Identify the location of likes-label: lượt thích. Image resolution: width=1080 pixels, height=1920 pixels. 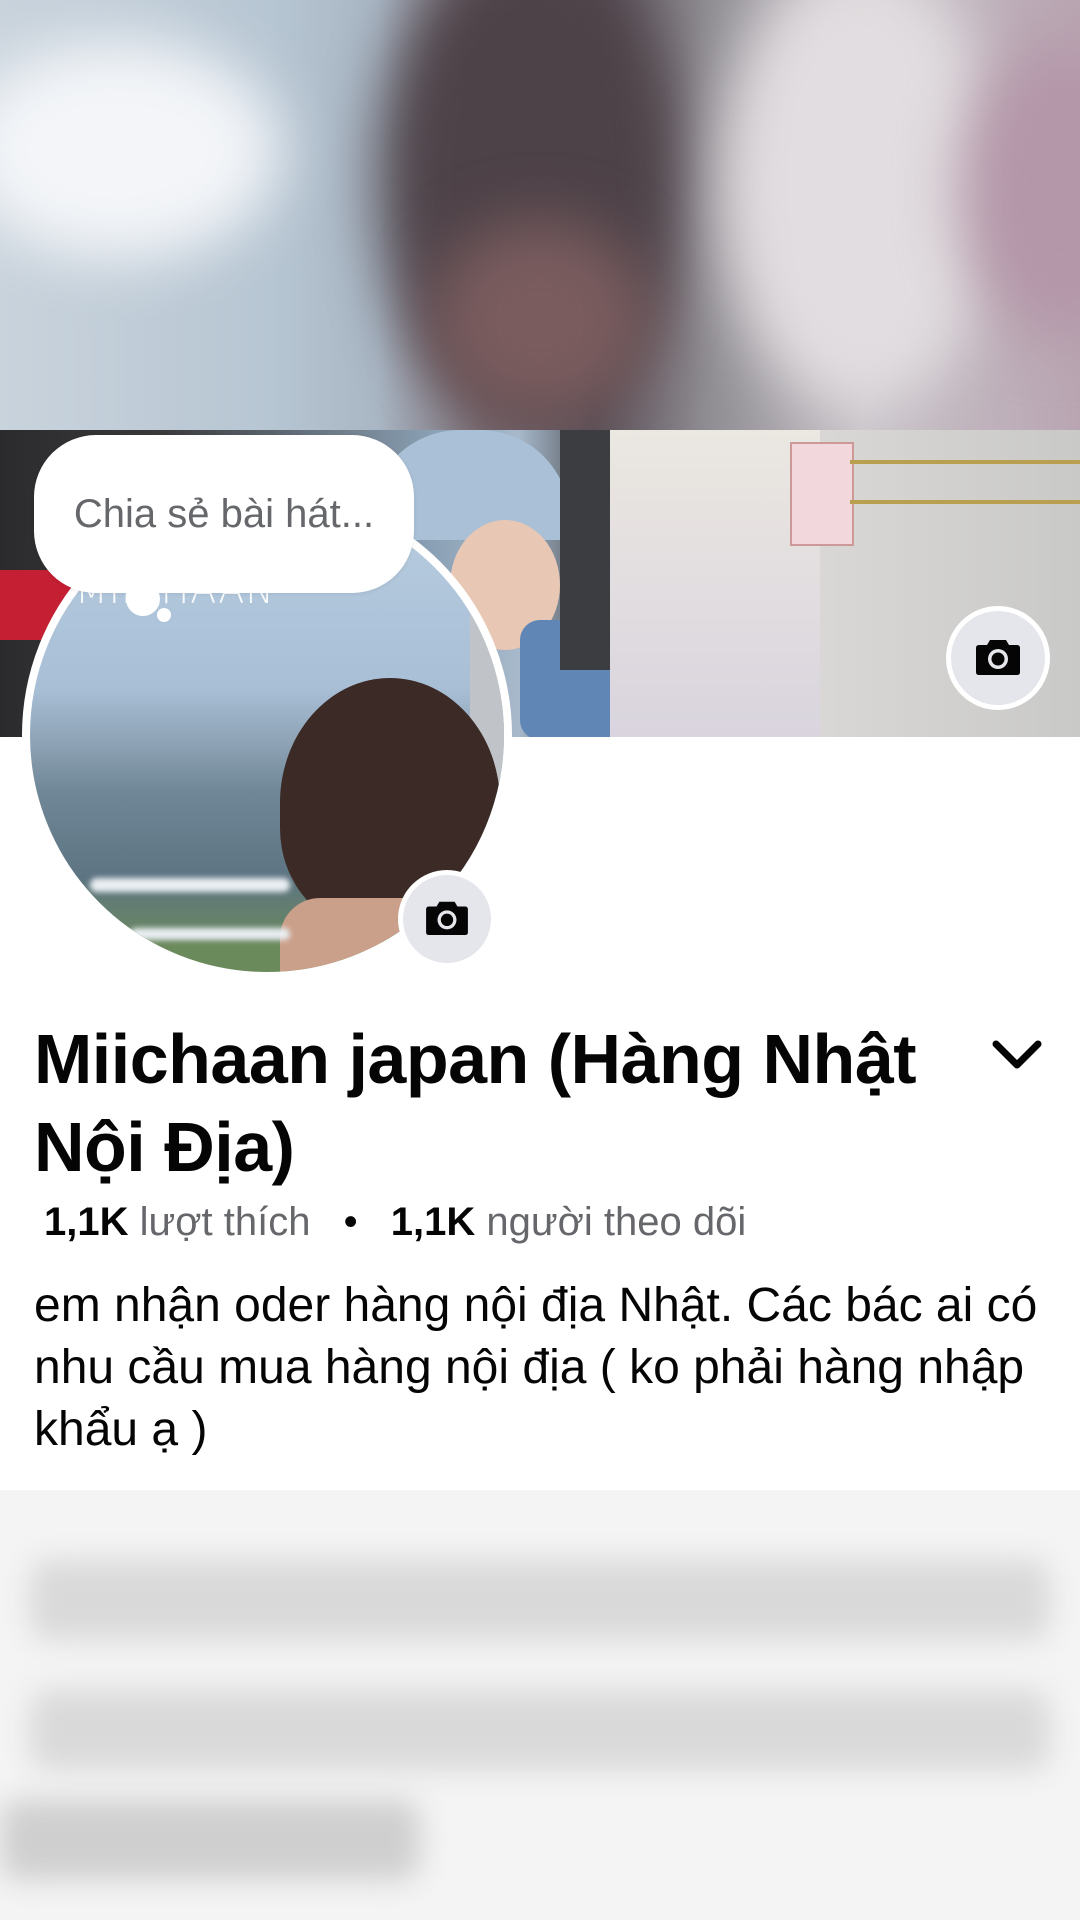
(225, 1222).